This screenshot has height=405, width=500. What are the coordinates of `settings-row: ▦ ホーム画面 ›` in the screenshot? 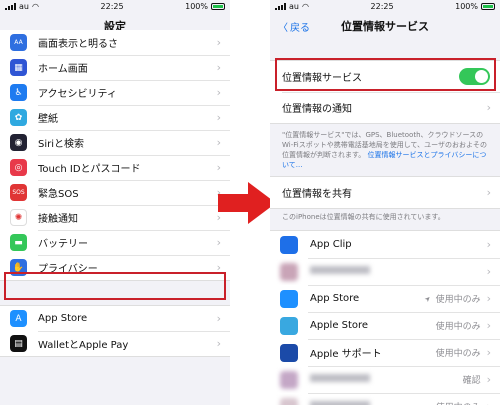 It's located at (115, 67).